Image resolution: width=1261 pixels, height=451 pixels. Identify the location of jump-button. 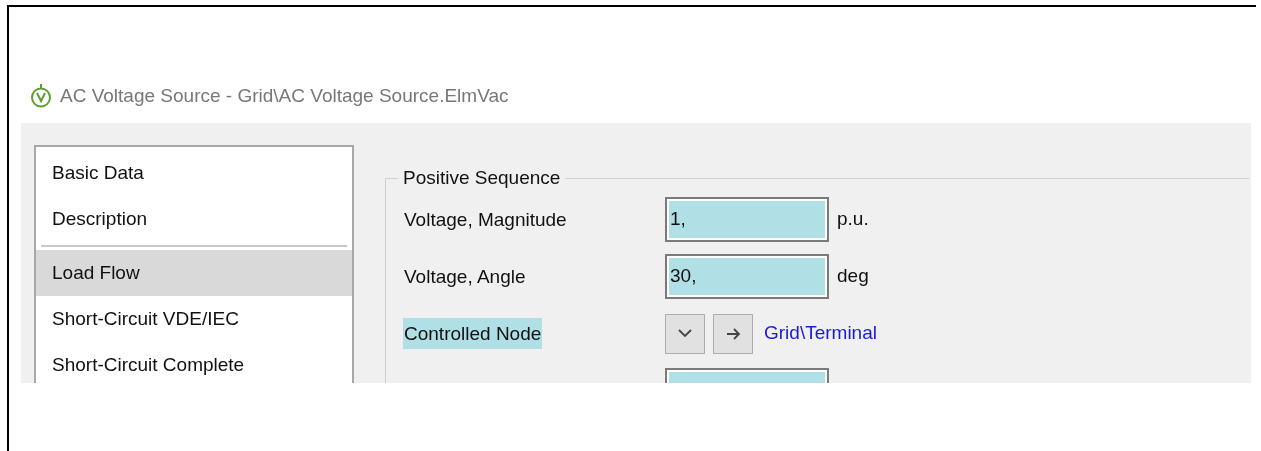
(733, 333).